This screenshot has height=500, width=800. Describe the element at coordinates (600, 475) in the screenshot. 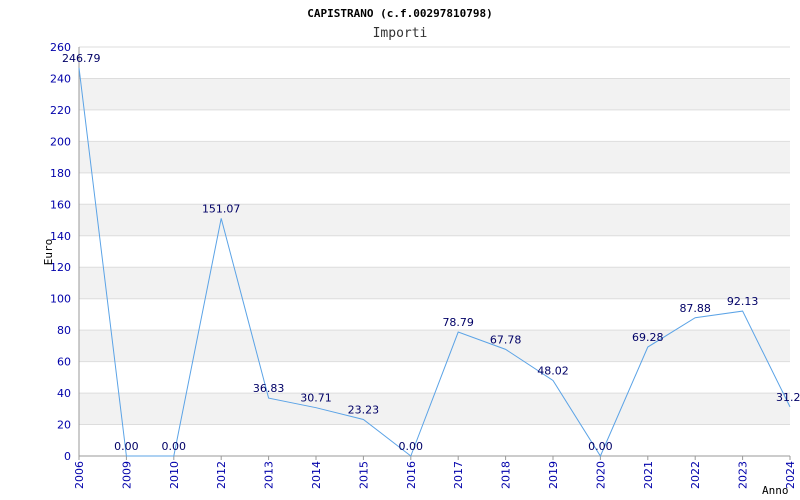

I see `x-tick-label: 2020` at that location.